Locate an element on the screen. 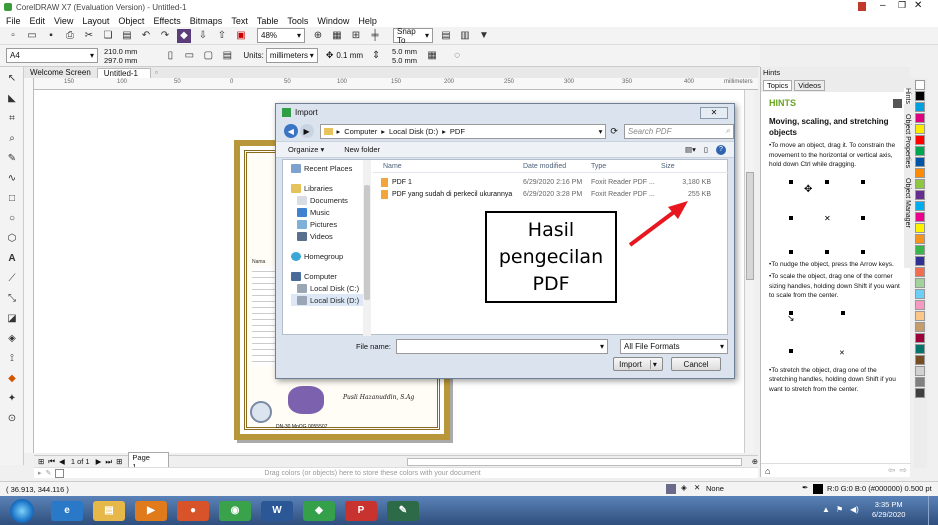 The height and width of the screenshot is (525, 938). undo-icon: ↶ is located at coordinates (146, 36).